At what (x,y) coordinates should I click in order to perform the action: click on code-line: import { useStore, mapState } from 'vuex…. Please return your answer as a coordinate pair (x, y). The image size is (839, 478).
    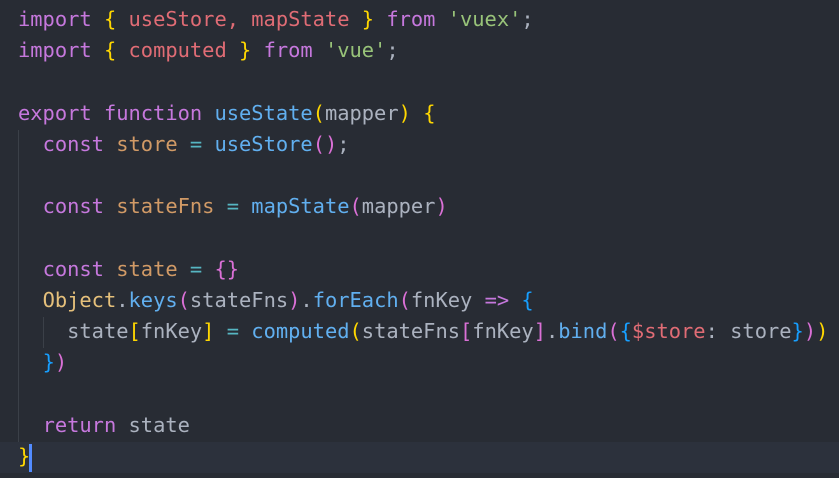
    Looking at the image, I should click on (276, 19).